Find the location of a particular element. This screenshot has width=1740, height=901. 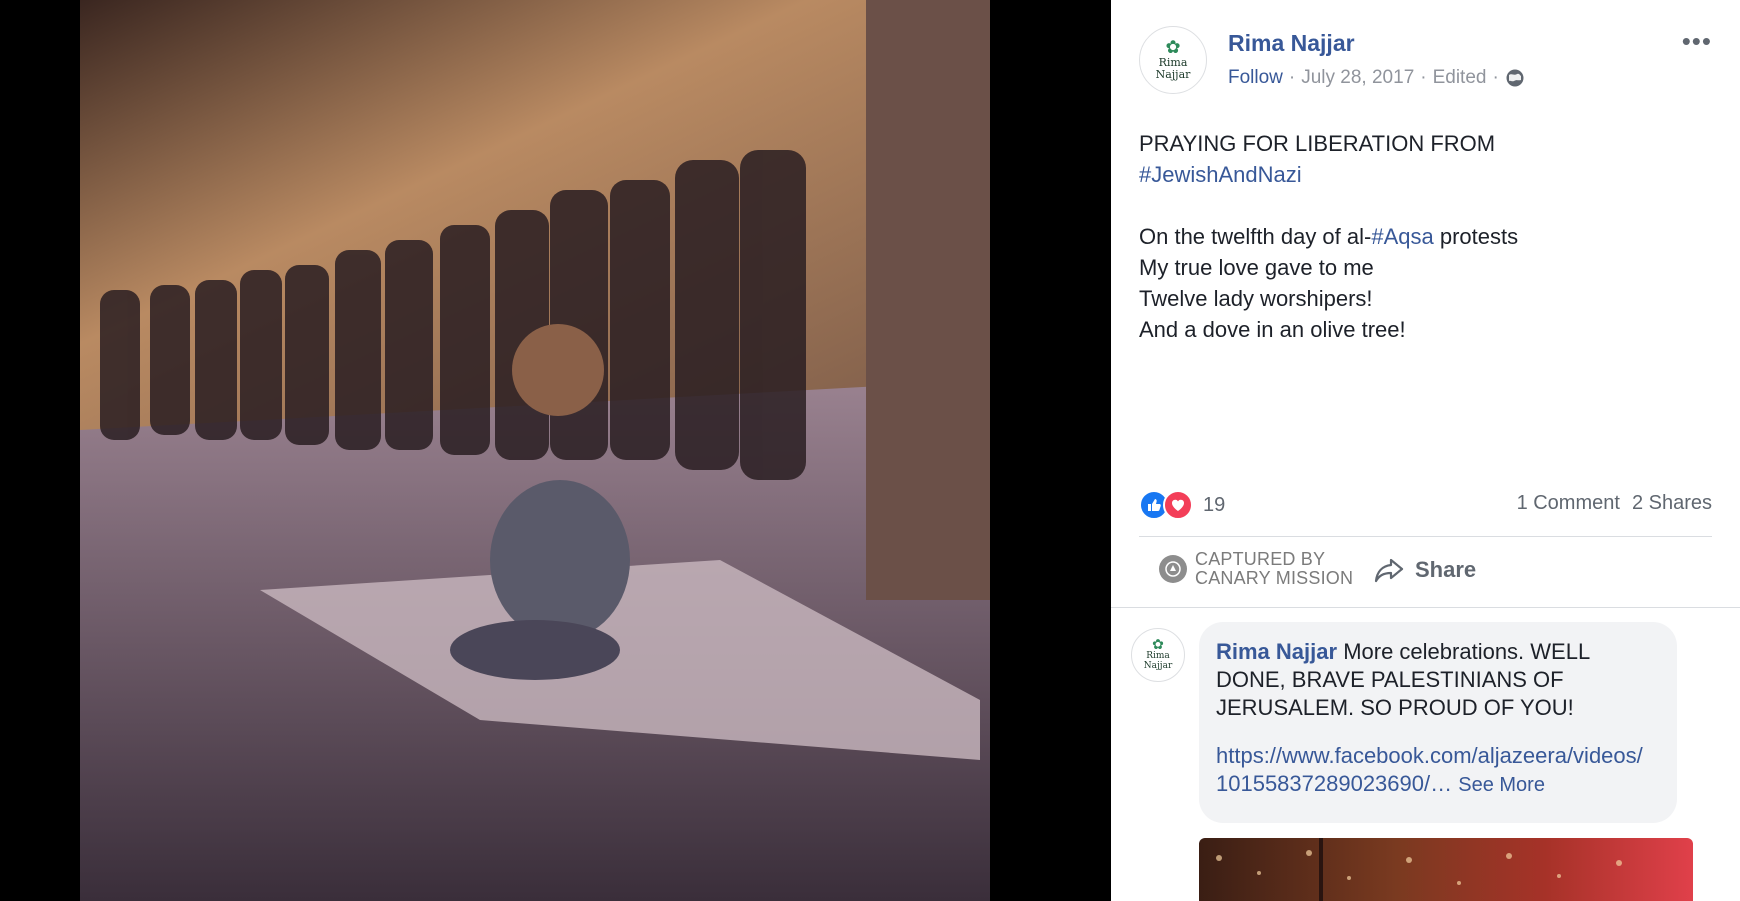

post-line-5: And a dove in an olive tree! is located at coordinates (1272, 329).